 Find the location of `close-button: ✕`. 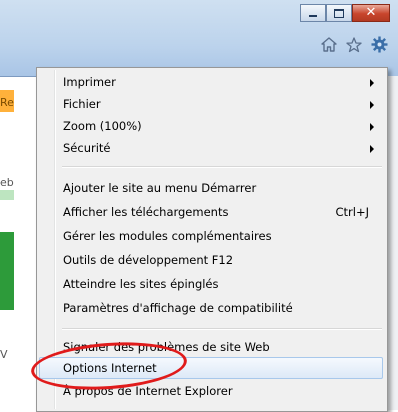

close-button: ✕ is located at coordinates (371, 13).